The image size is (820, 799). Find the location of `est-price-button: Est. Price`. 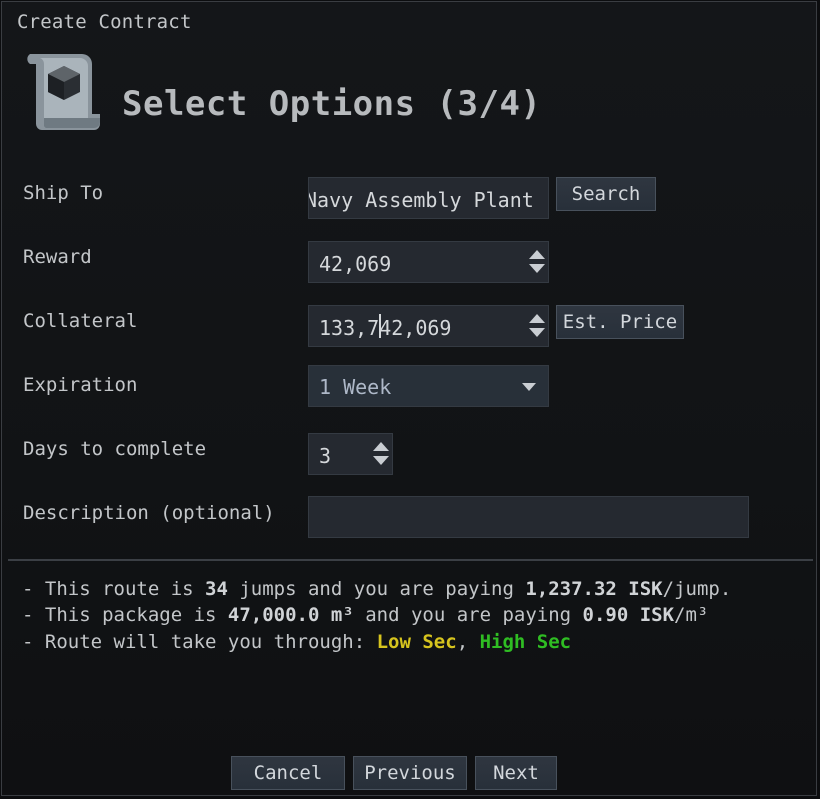

est-price-button: Est. Price is located at coordinates (620, 322).